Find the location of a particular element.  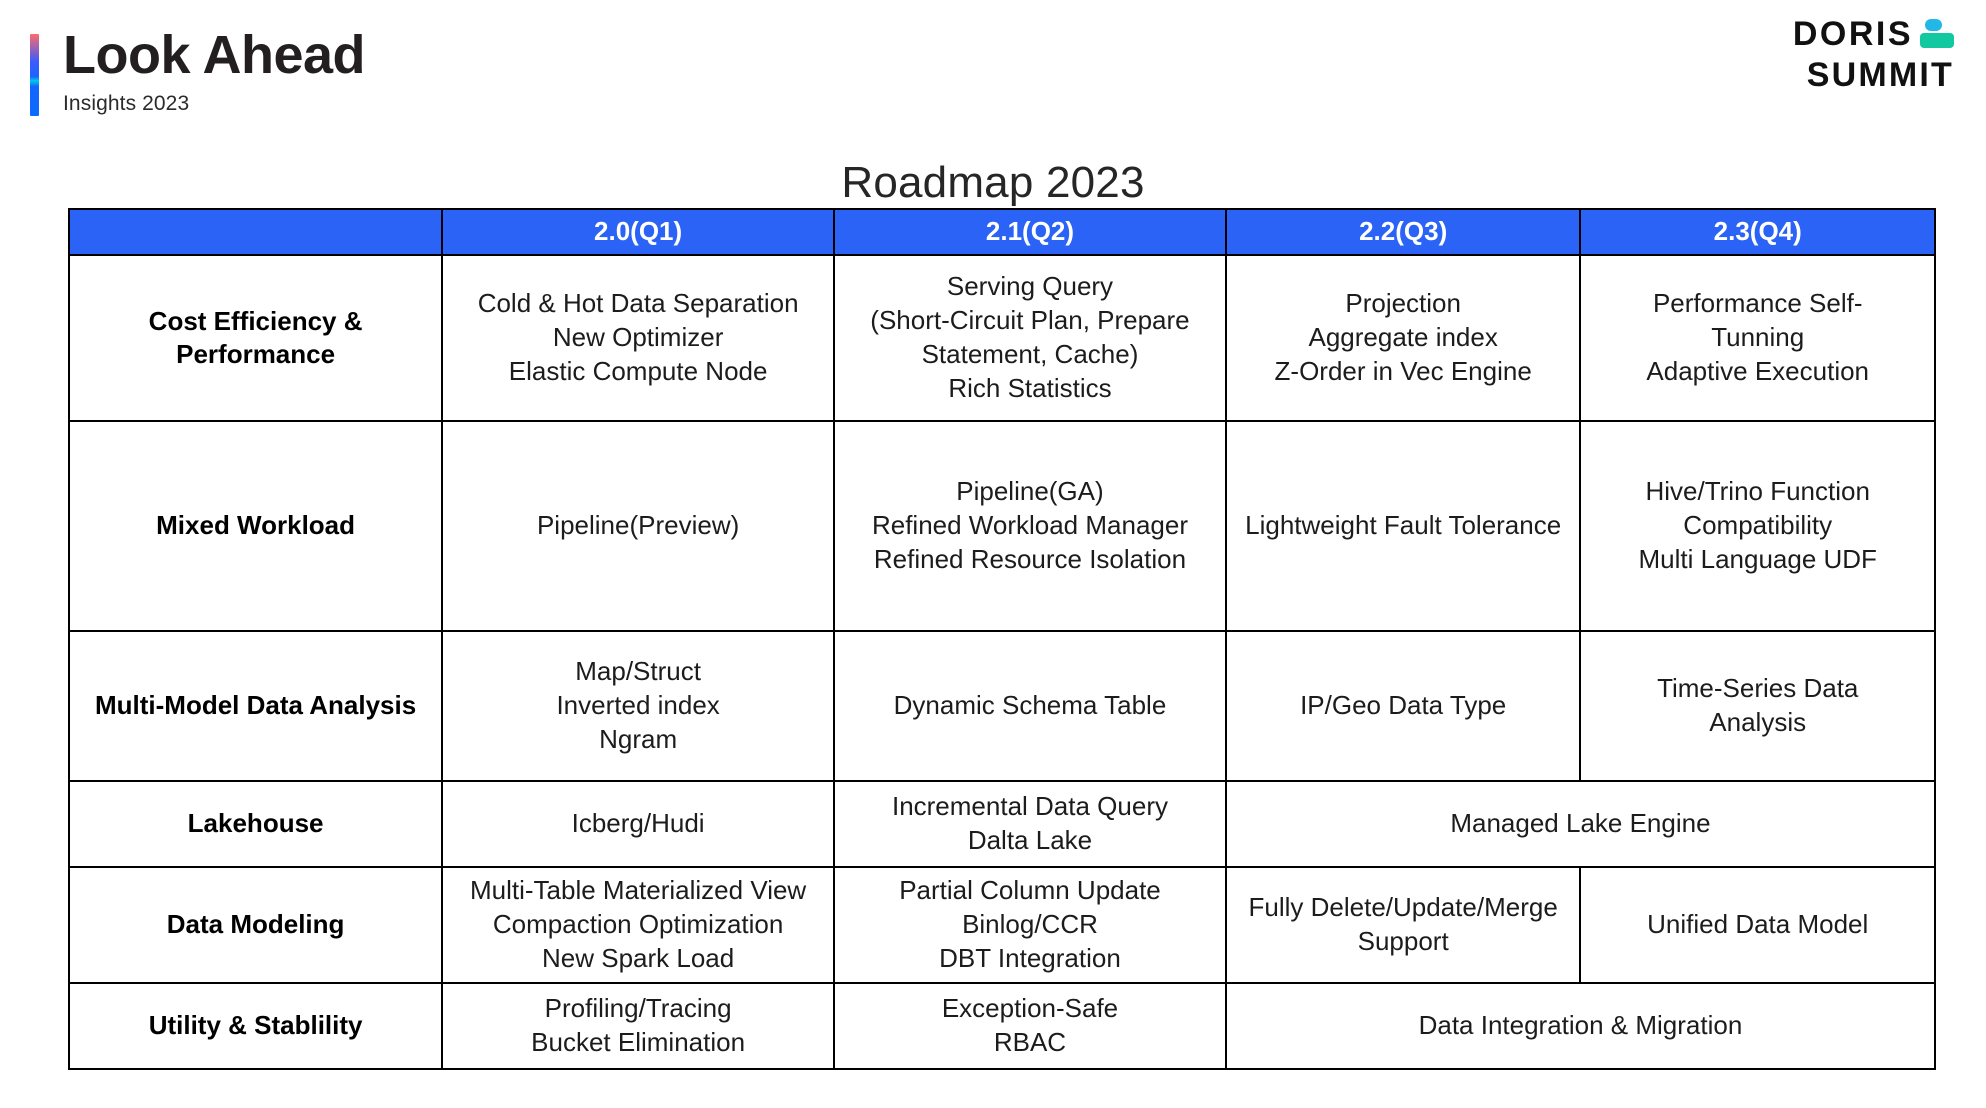

cell-text-line: Profiling/Tracing is located at coordinates (638, 1008).